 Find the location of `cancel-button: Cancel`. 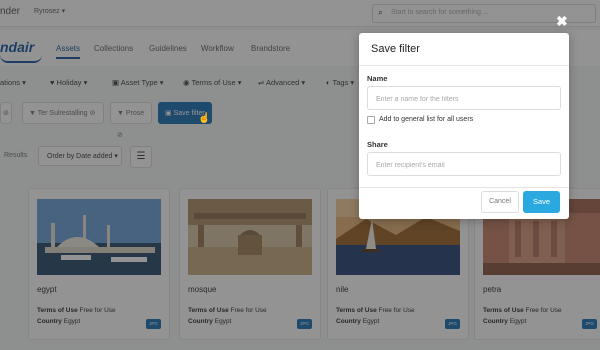

cancel-button: Cancel is located at coordinates (500, 202).